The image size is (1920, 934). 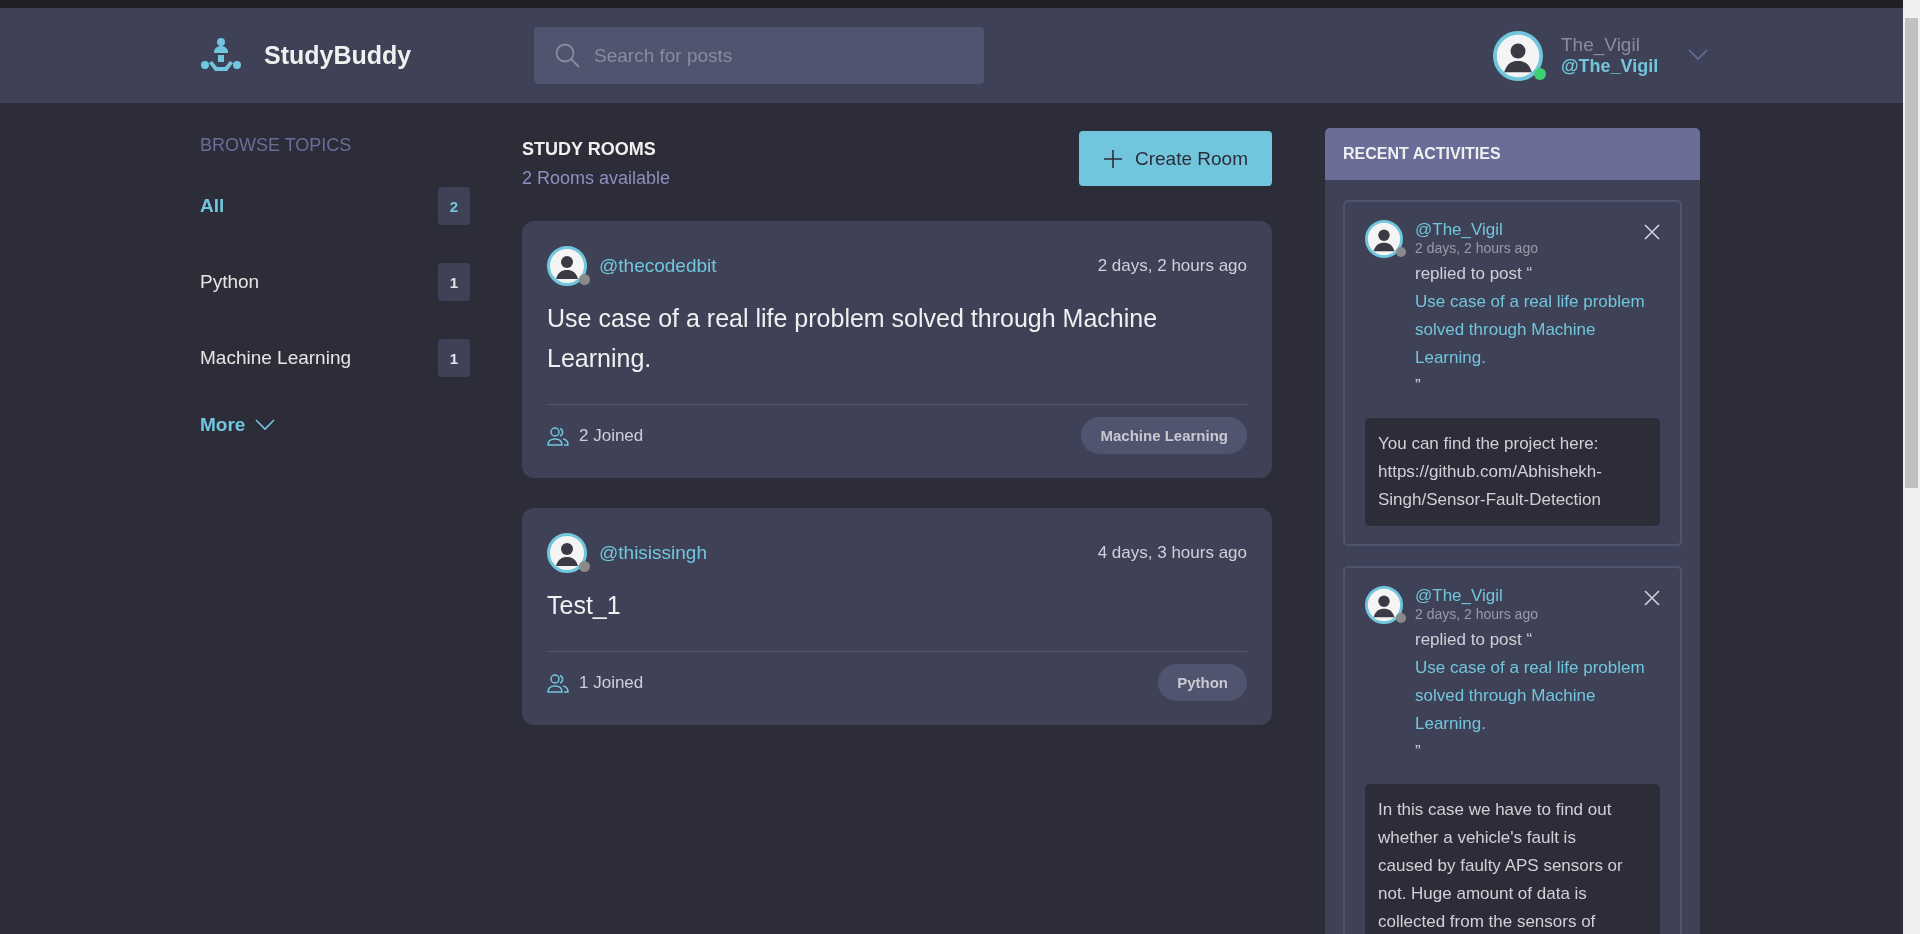 What do you see at coordinates (1601, 45) in the screenshot?
I see `user-name: The_Vigil` at bounding box center [1601, 45].